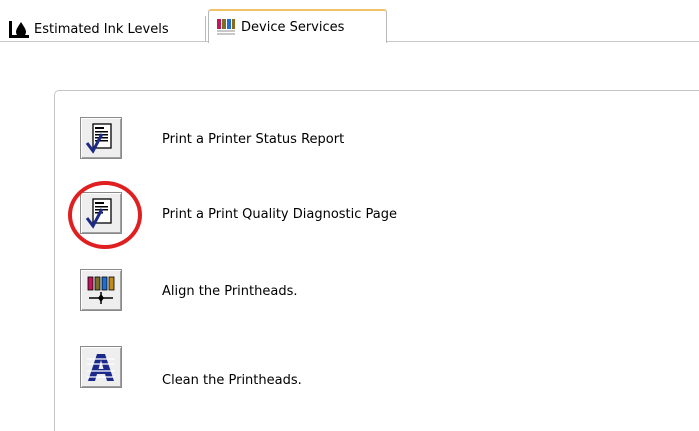 Image resolution: width=699 pixels, height=431 pixels. Describe the element at coordinates (230, 291) in the screenshot. I see `align-printheads-label: Align the Printheads.` at that location.